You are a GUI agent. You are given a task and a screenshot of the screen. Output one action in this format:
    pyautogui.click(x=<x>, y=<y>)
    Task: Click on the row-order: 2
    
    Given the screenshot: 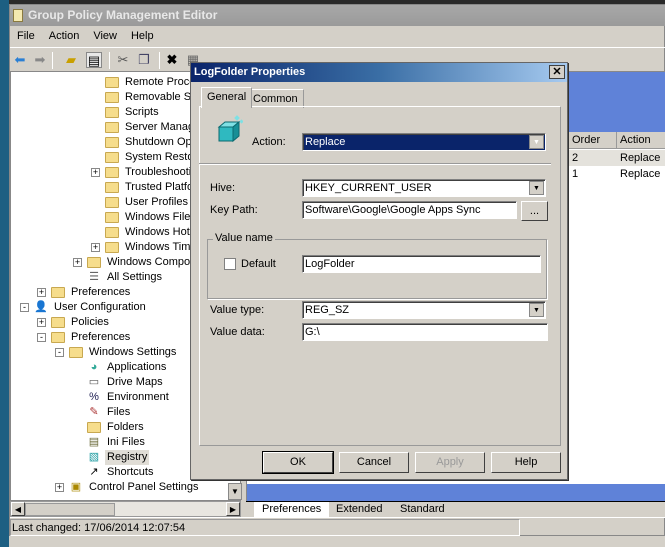 What is the action you would take?
    pyautogui.click(x=575, y=158)
    